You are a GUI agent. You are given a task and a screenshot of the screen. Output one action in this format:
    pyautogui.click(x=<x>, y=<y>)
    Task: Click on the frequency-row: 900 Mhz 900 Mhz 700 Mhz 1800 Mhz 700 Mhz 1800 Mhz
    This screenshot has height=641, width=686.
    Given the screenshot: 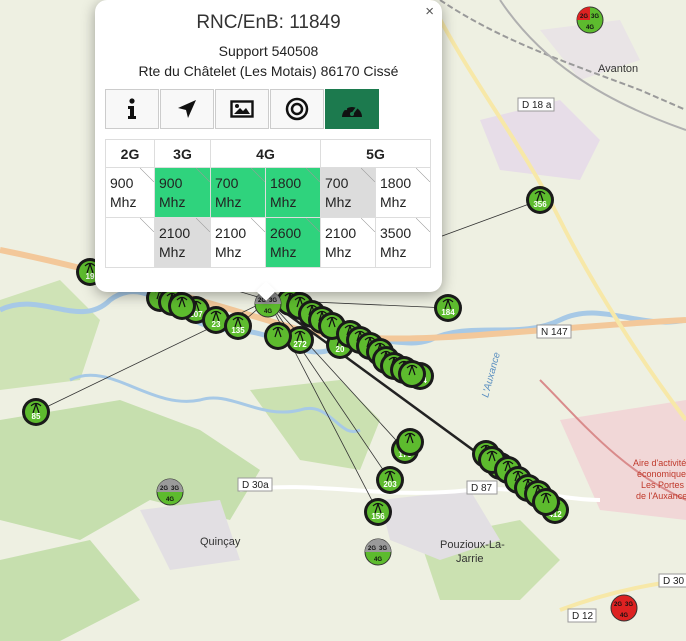 What is the action you would take?
    pyautogui.click(x=268, y=192)
    